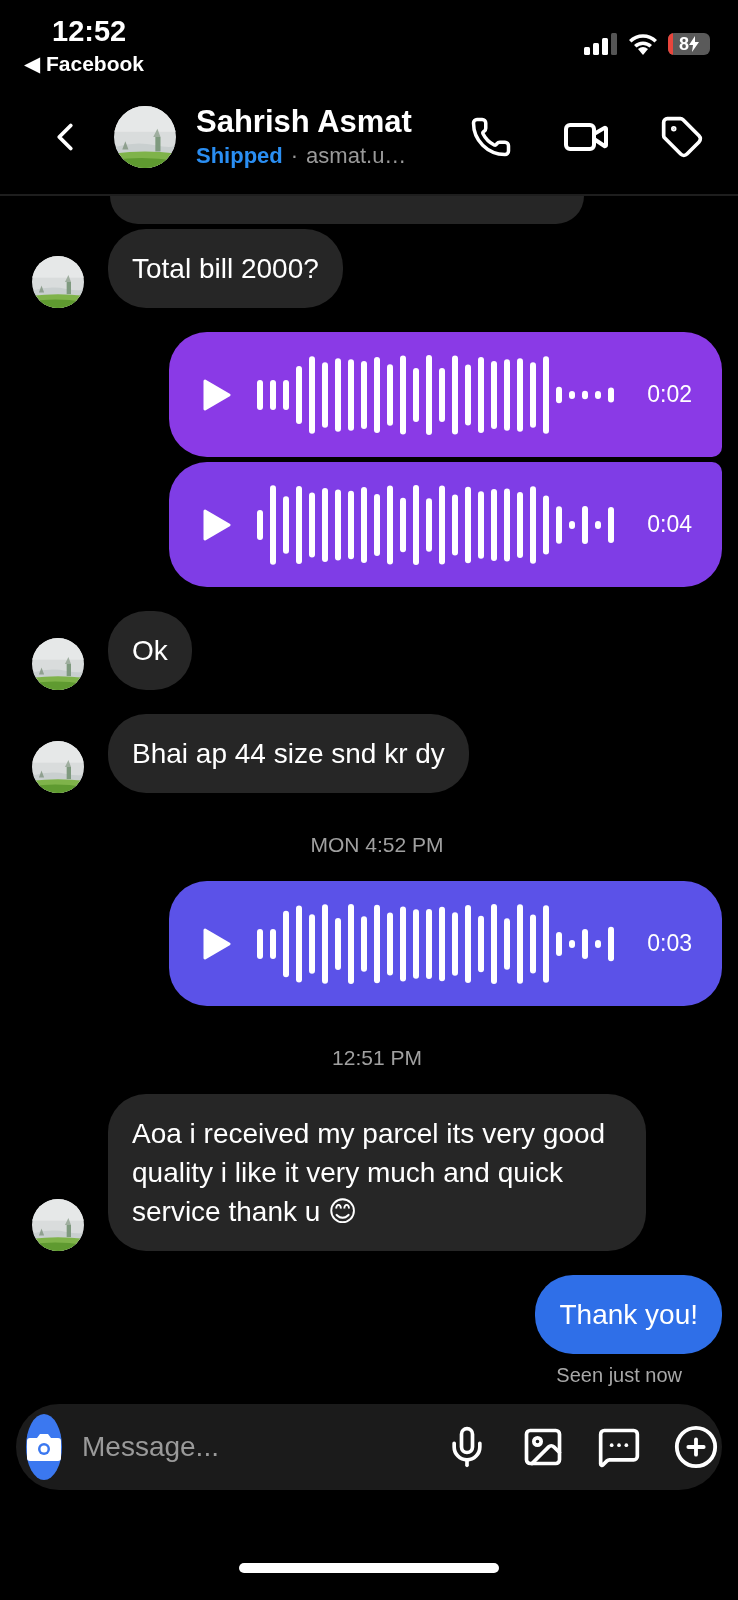 This screenshot has width=738, height=1600. I want to click on voice-message: 0:02, so click(445, 394).